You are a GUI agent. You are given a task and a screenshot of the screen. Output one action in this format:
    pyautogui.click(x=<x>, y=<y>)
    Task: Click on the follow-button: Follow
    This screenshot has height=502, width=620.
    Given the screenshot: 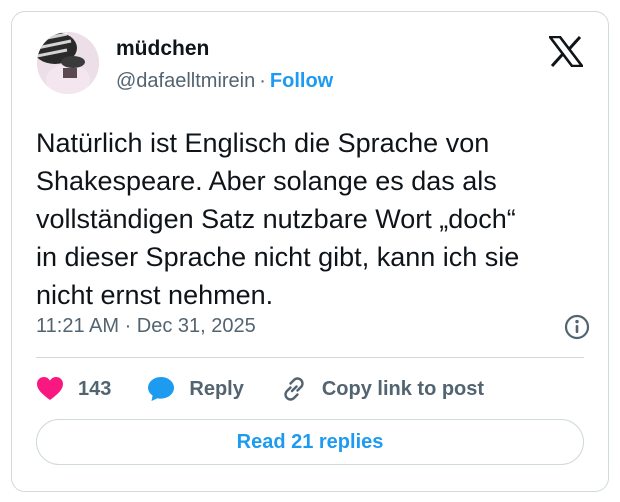 What is the action you would take?
    pyautogui.click(x=301, y=81)
    